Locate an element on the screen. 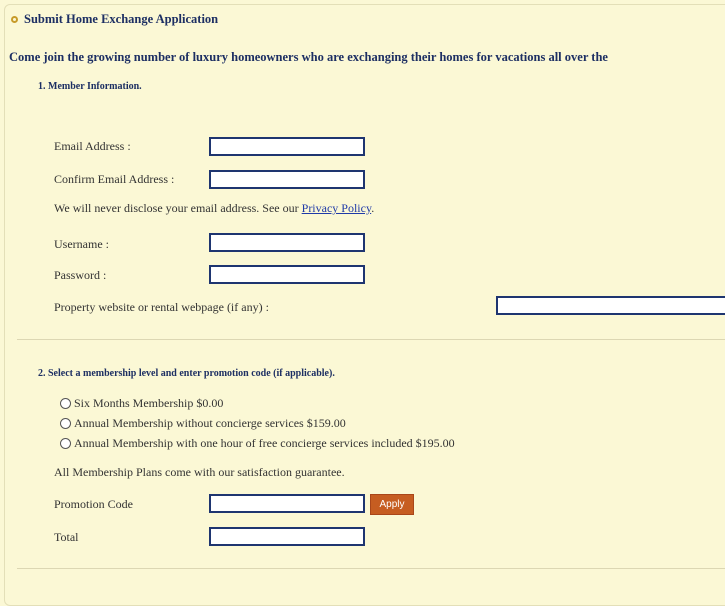  username-label: Username : is located at coordinates (81, 244).